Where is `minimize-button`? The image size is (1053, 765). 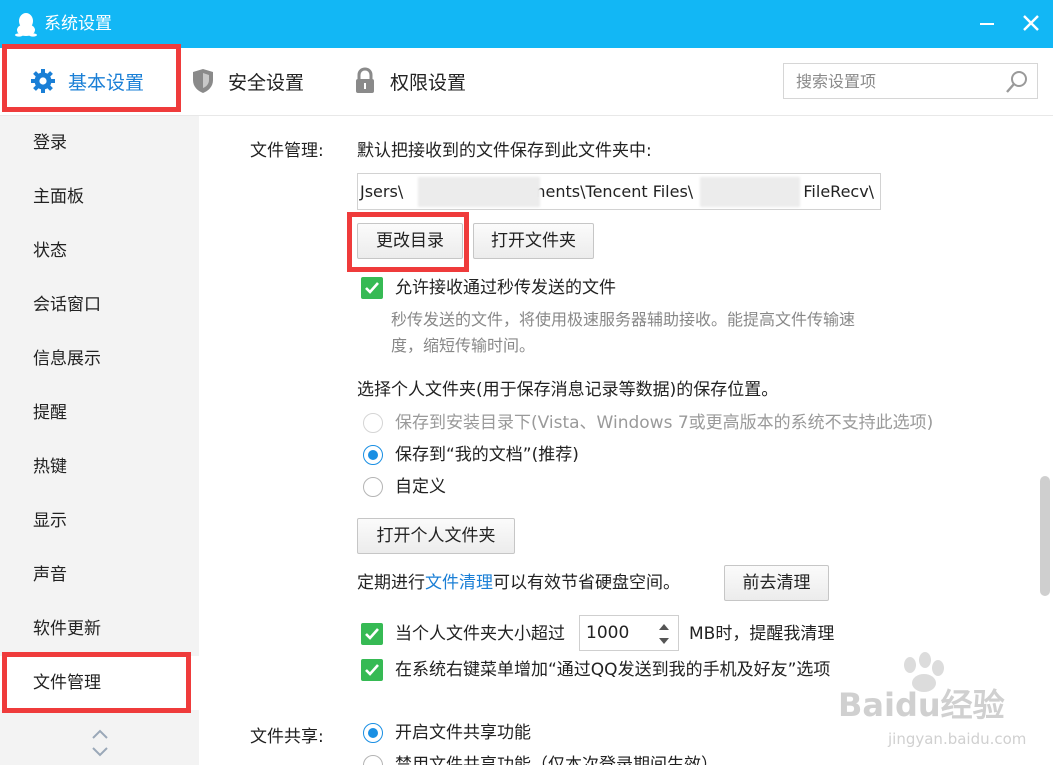 minimize-button is located at coordinates (987, 23).